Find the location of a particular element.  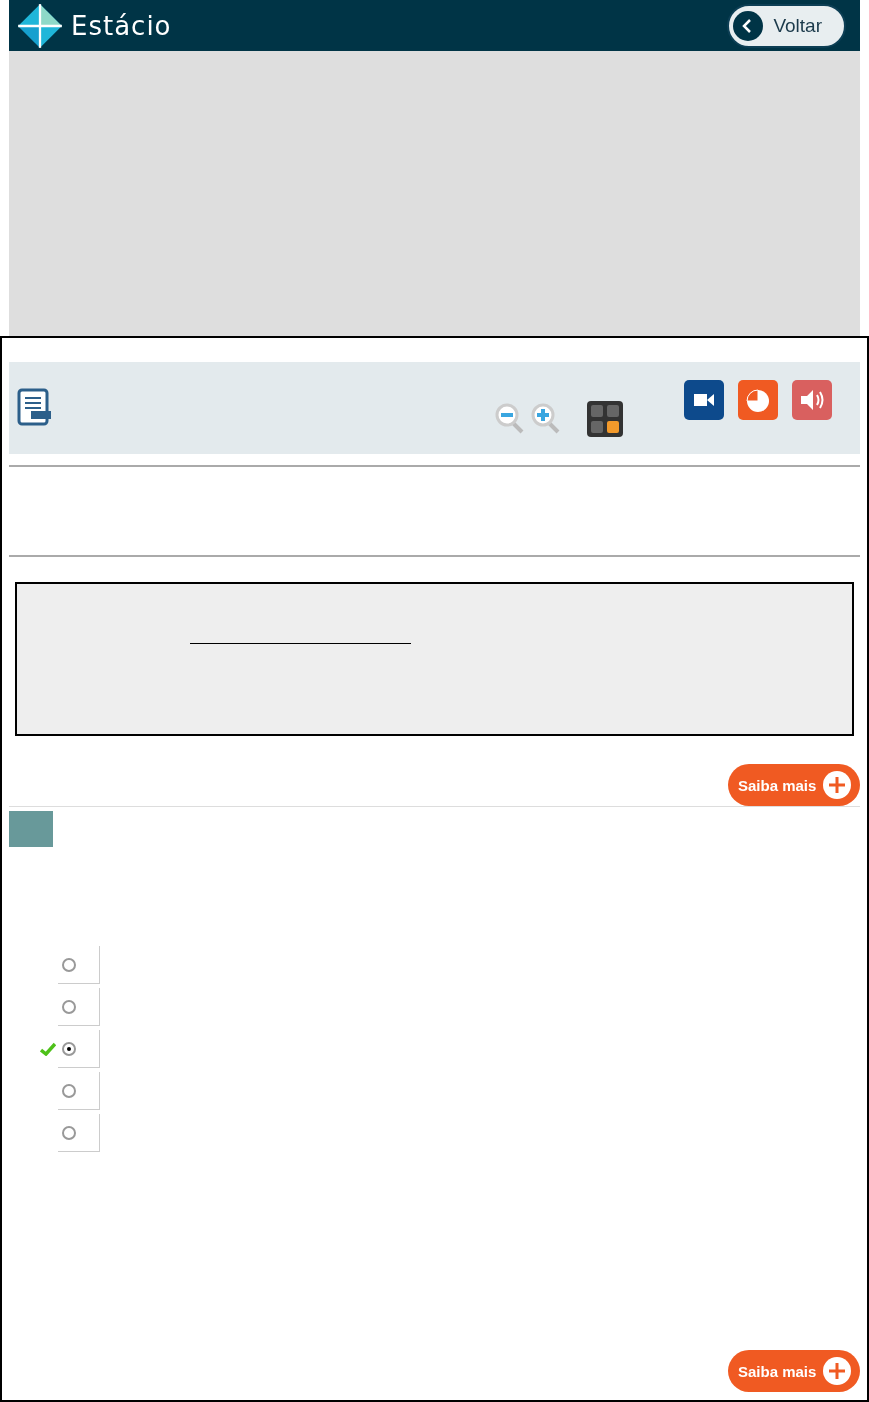

logo-icon is located at coordinates (40, 25).